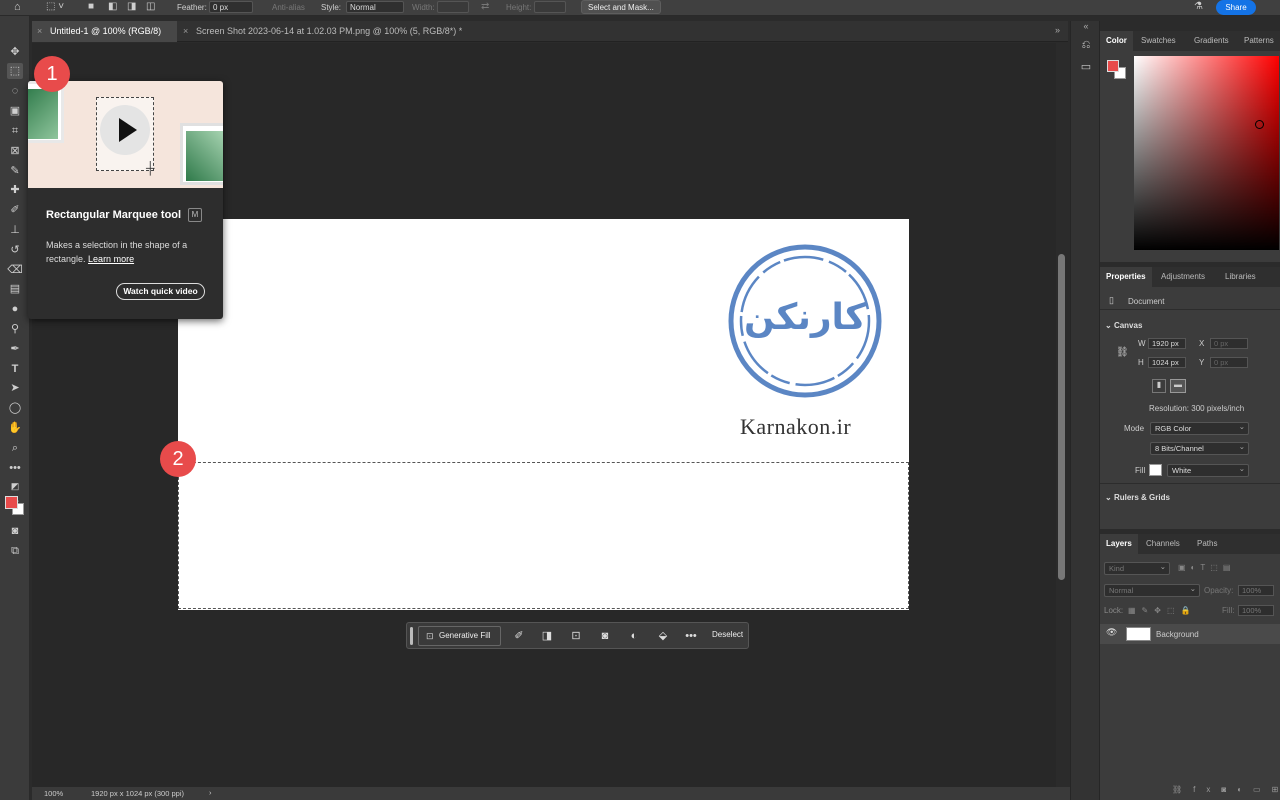  Describe the element at coordinates (375, 7) in the screenshot. I see `style-select: Normal` at that location.